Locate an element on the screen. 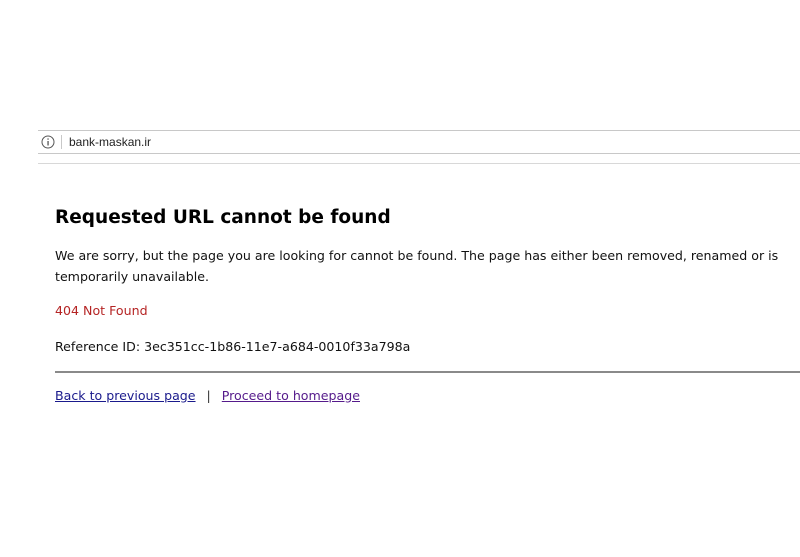 This screenshot has width=800, height=557. proceed-to-homepage-link: Proceed to homepage is located at coordinates (291, 395).